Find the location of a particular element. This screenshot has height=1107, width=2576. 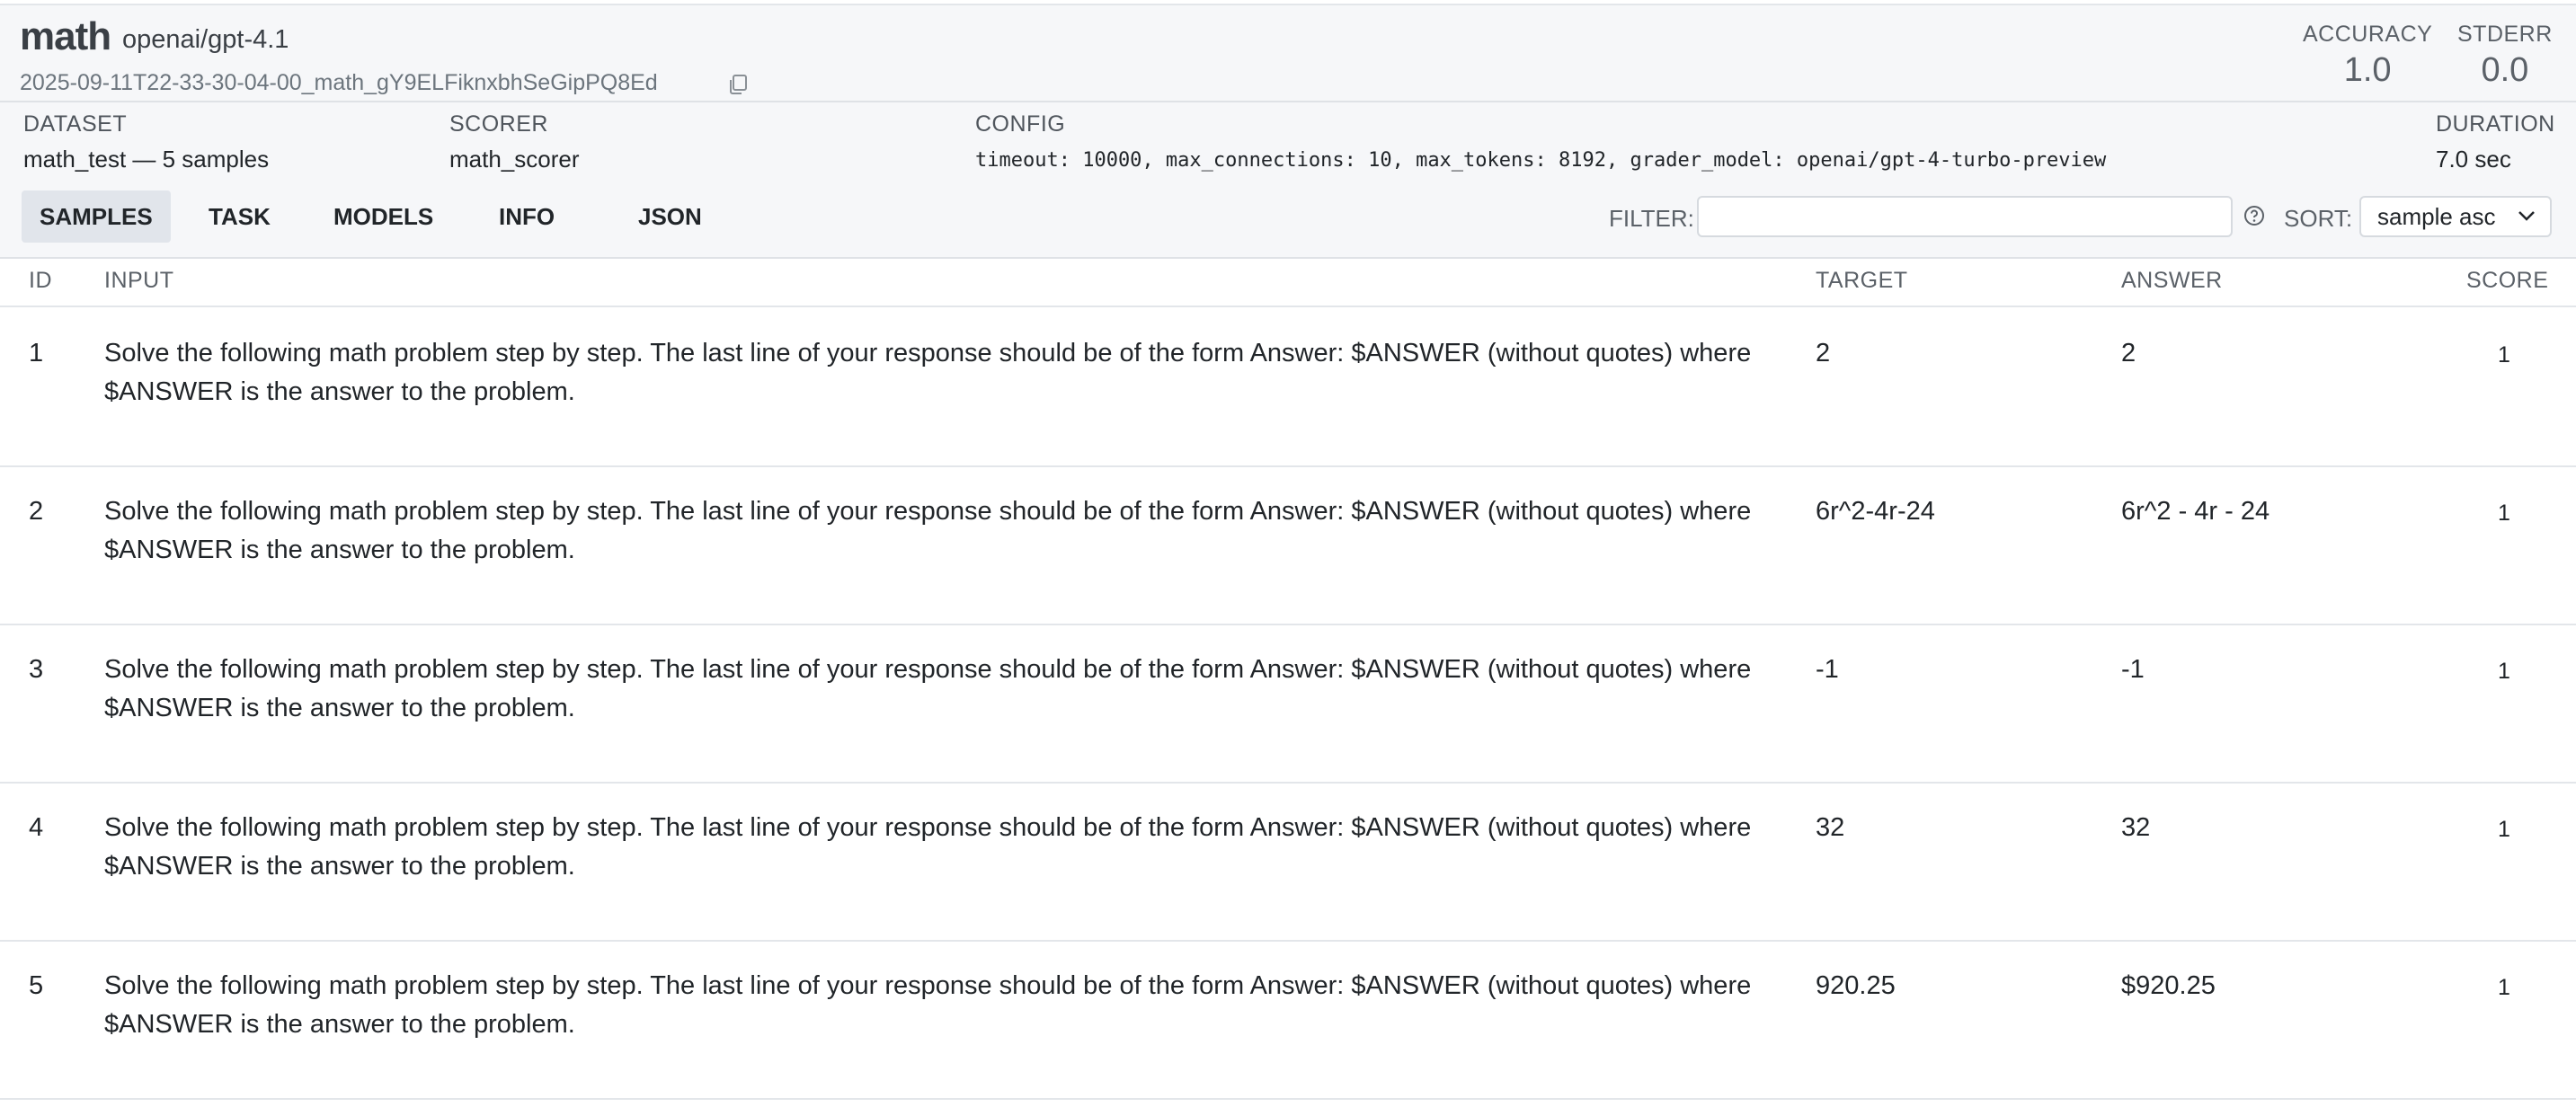

cell-id: 2 is located at coordinates (36, 511).